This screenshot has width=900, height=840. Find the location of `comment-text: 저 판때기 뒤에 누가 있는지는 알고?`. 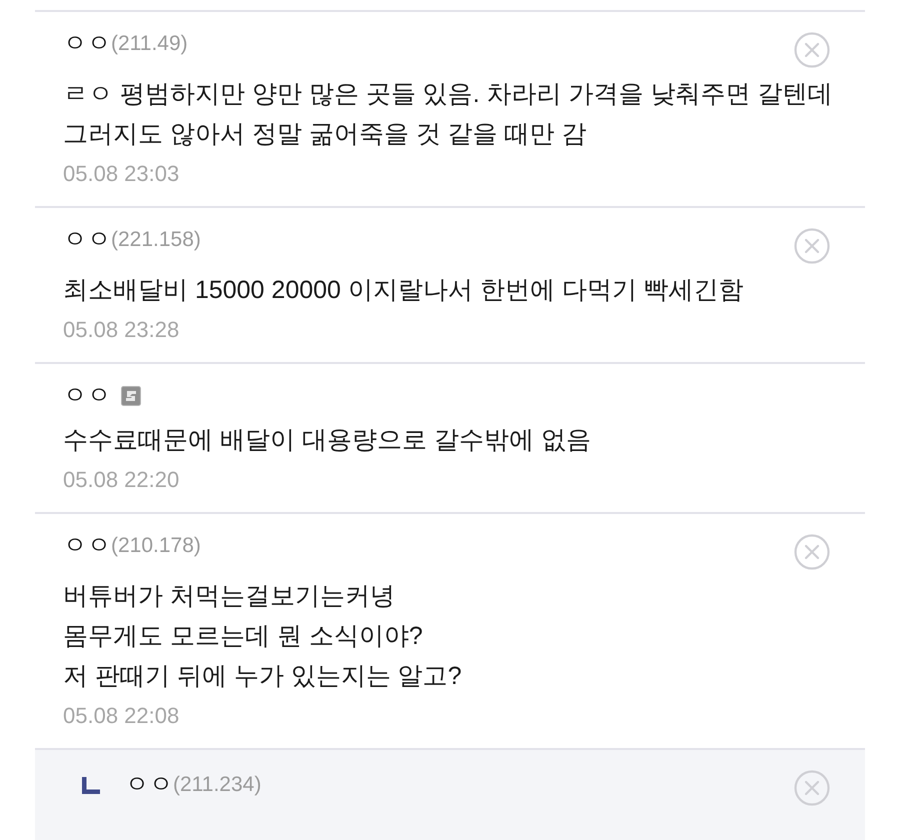

comment-text: 저 판때기 뒤에 누가 있는지는 알고? is located at coordinates (263, 676).